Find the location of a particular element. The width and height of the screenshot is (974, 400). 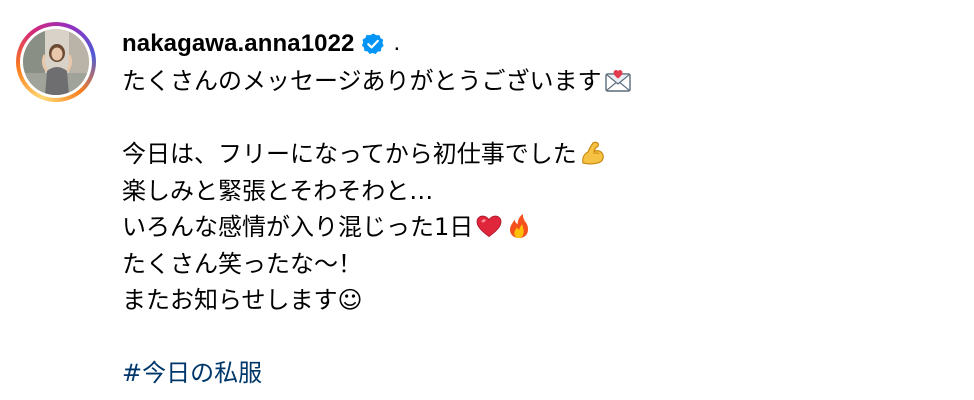

caption-line-1: たくさんのメッセージありがとうございます is located at coordinates (532, 81).